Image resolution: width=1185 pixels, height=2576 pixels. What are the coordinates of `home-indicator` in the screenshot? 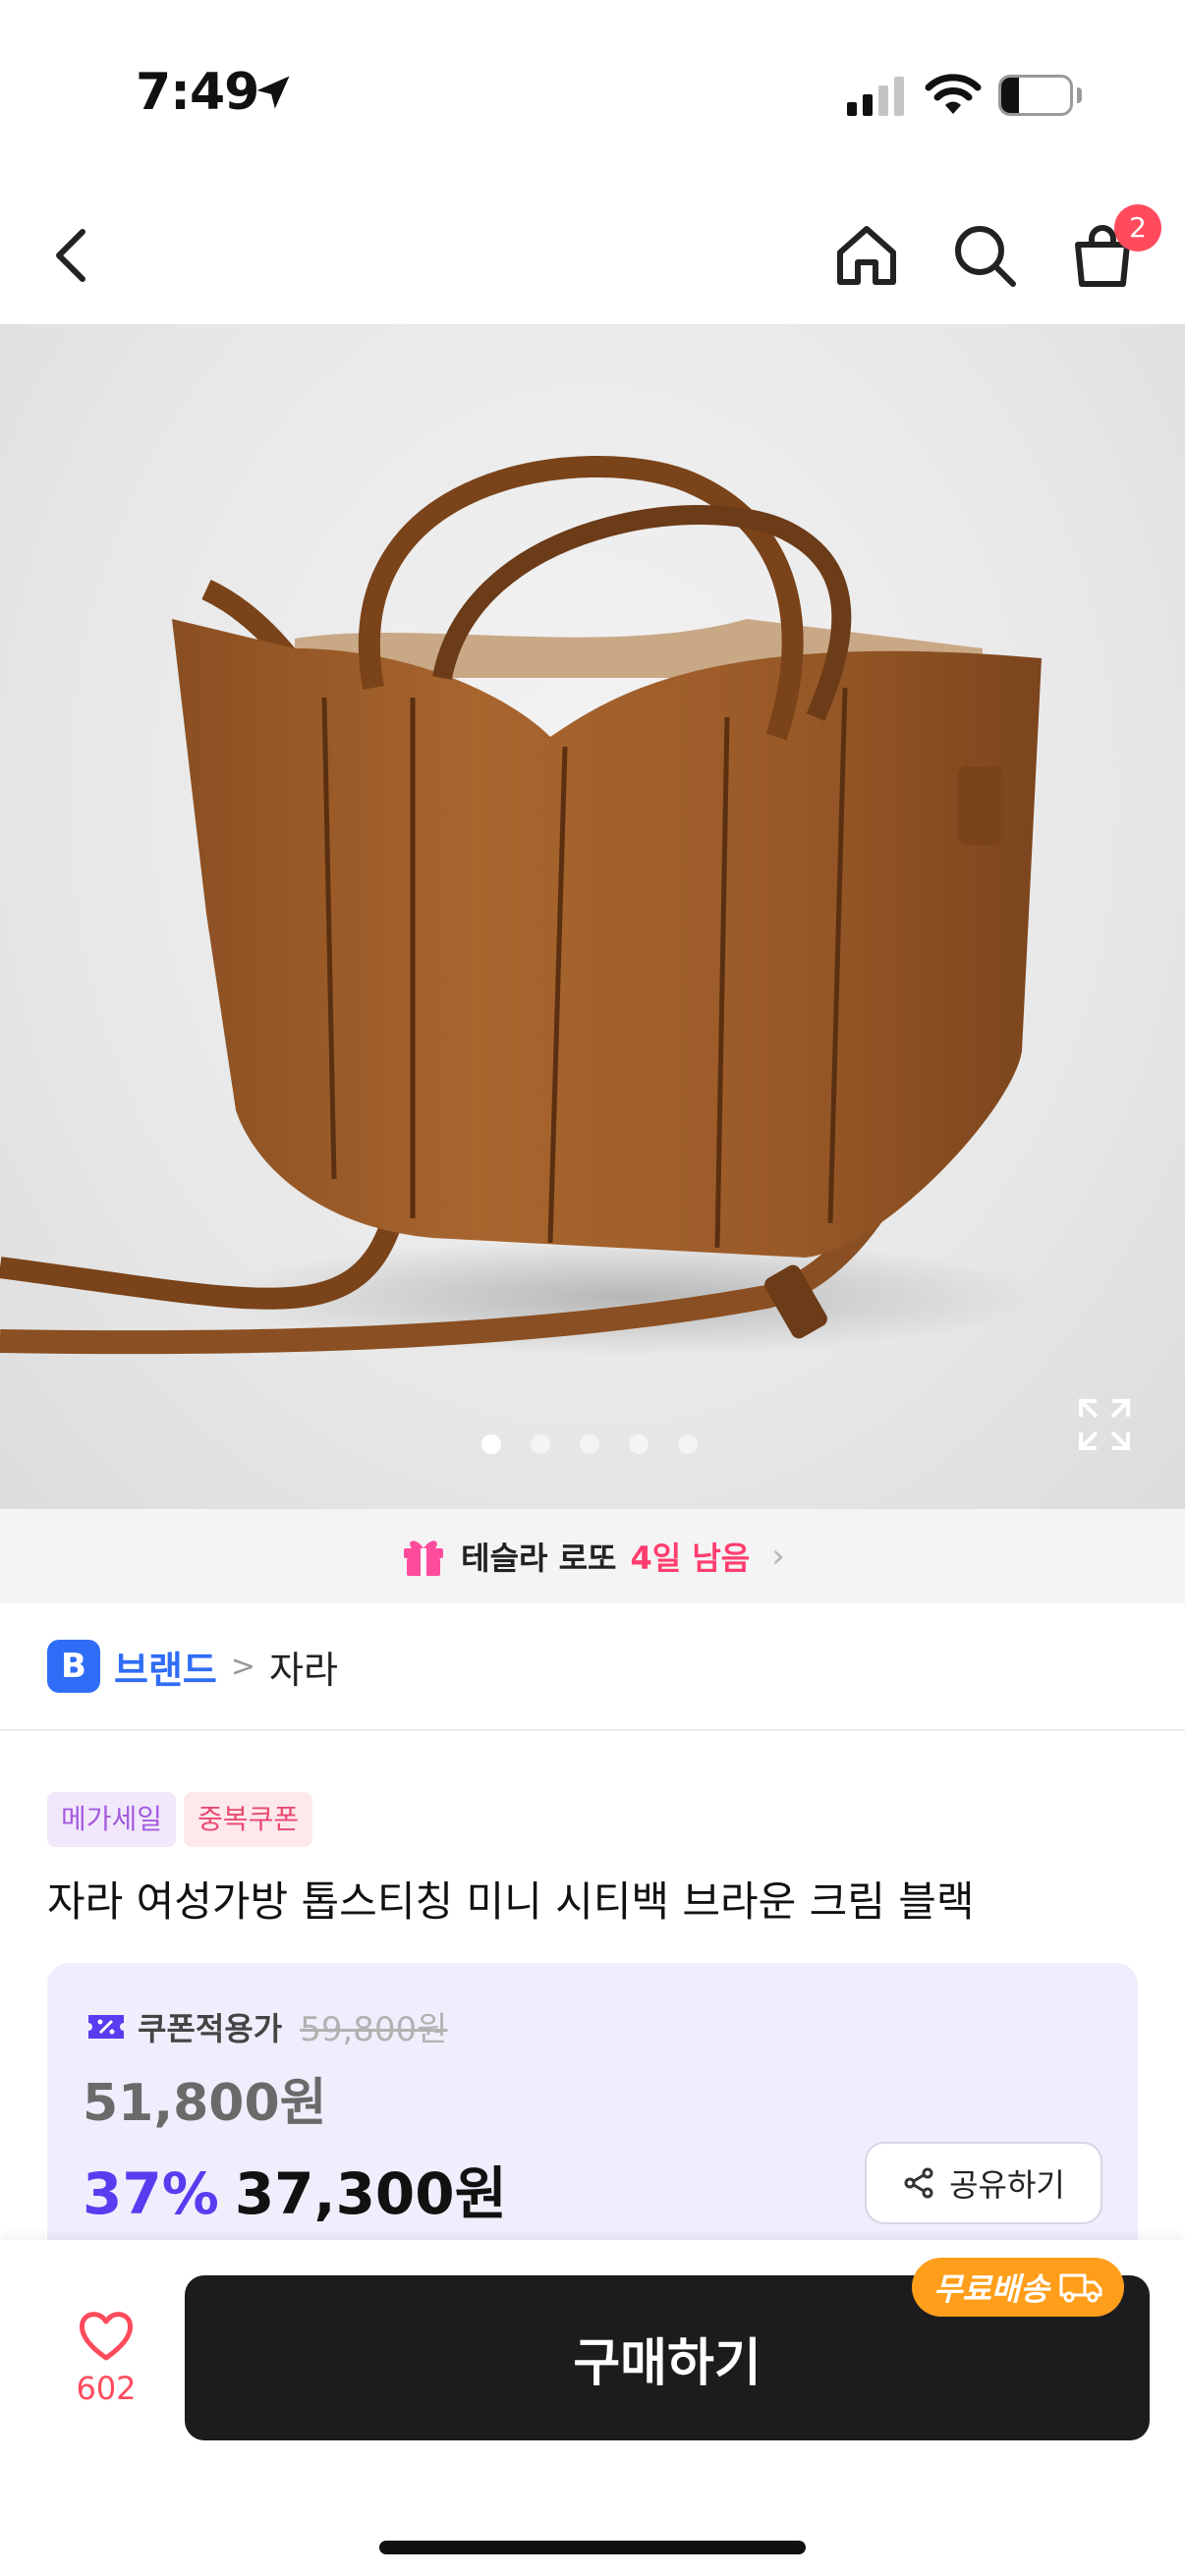 It's located at (592, 2547).